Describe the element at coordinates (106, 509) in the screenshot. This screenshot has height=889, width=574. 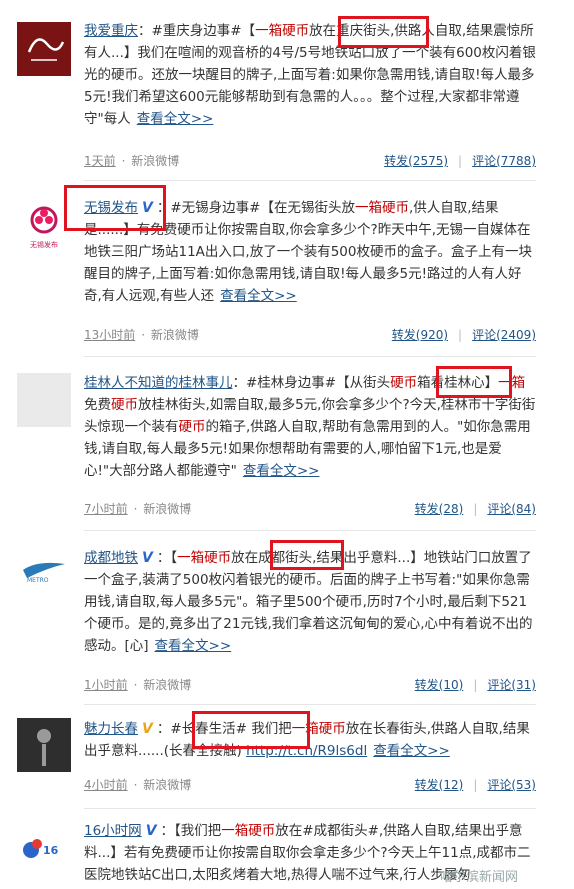
I see `post-time: 7小时前` at that location.